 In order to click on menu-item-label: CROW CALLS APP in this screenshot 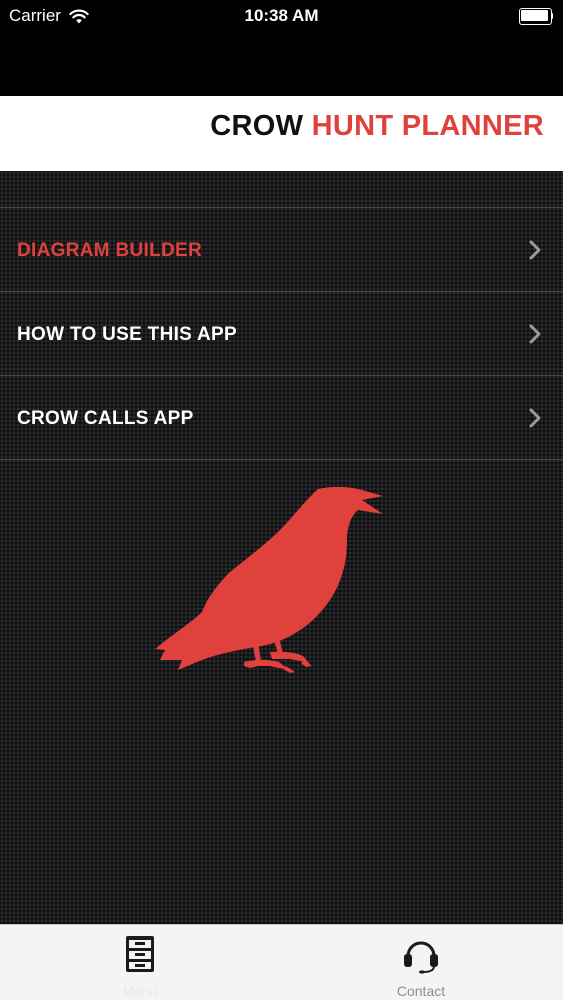, I will do `click(105, 418)`.